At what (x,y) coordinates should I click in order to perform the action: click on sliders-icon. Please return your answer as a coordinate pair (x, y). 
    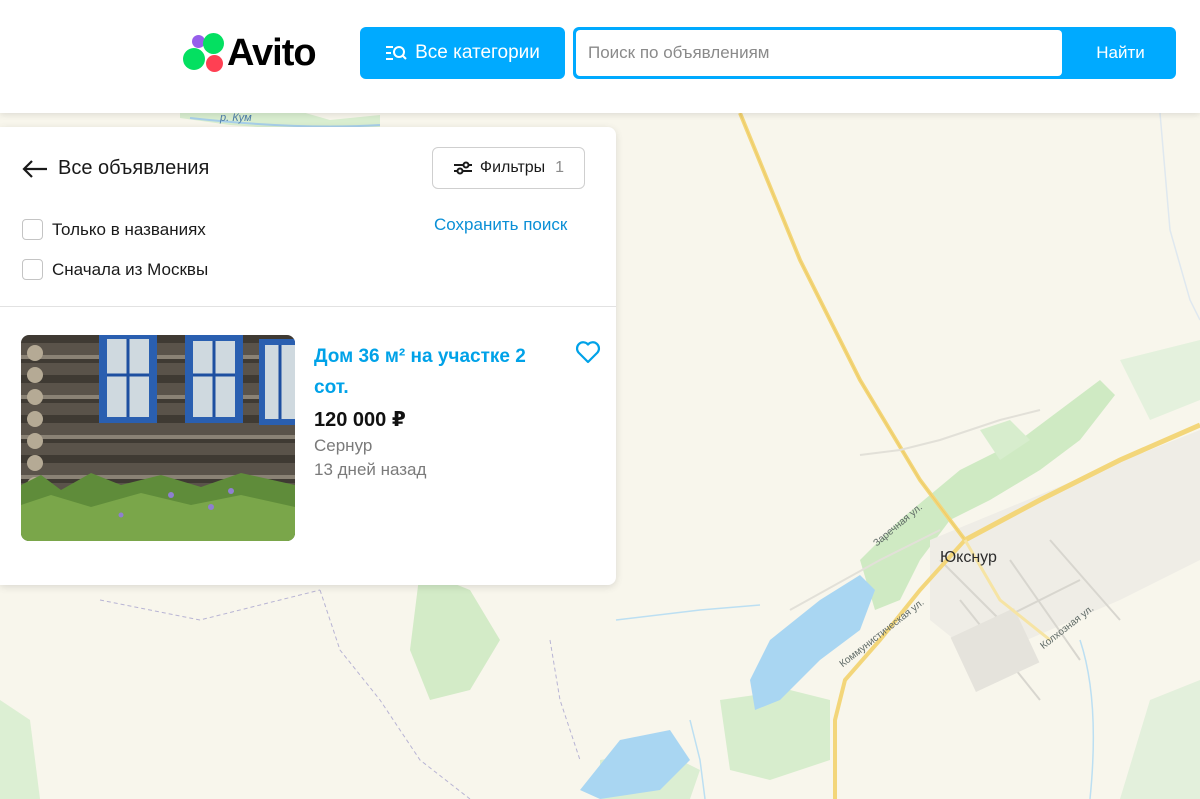
    Looking at the image, I should click on (462, 168).